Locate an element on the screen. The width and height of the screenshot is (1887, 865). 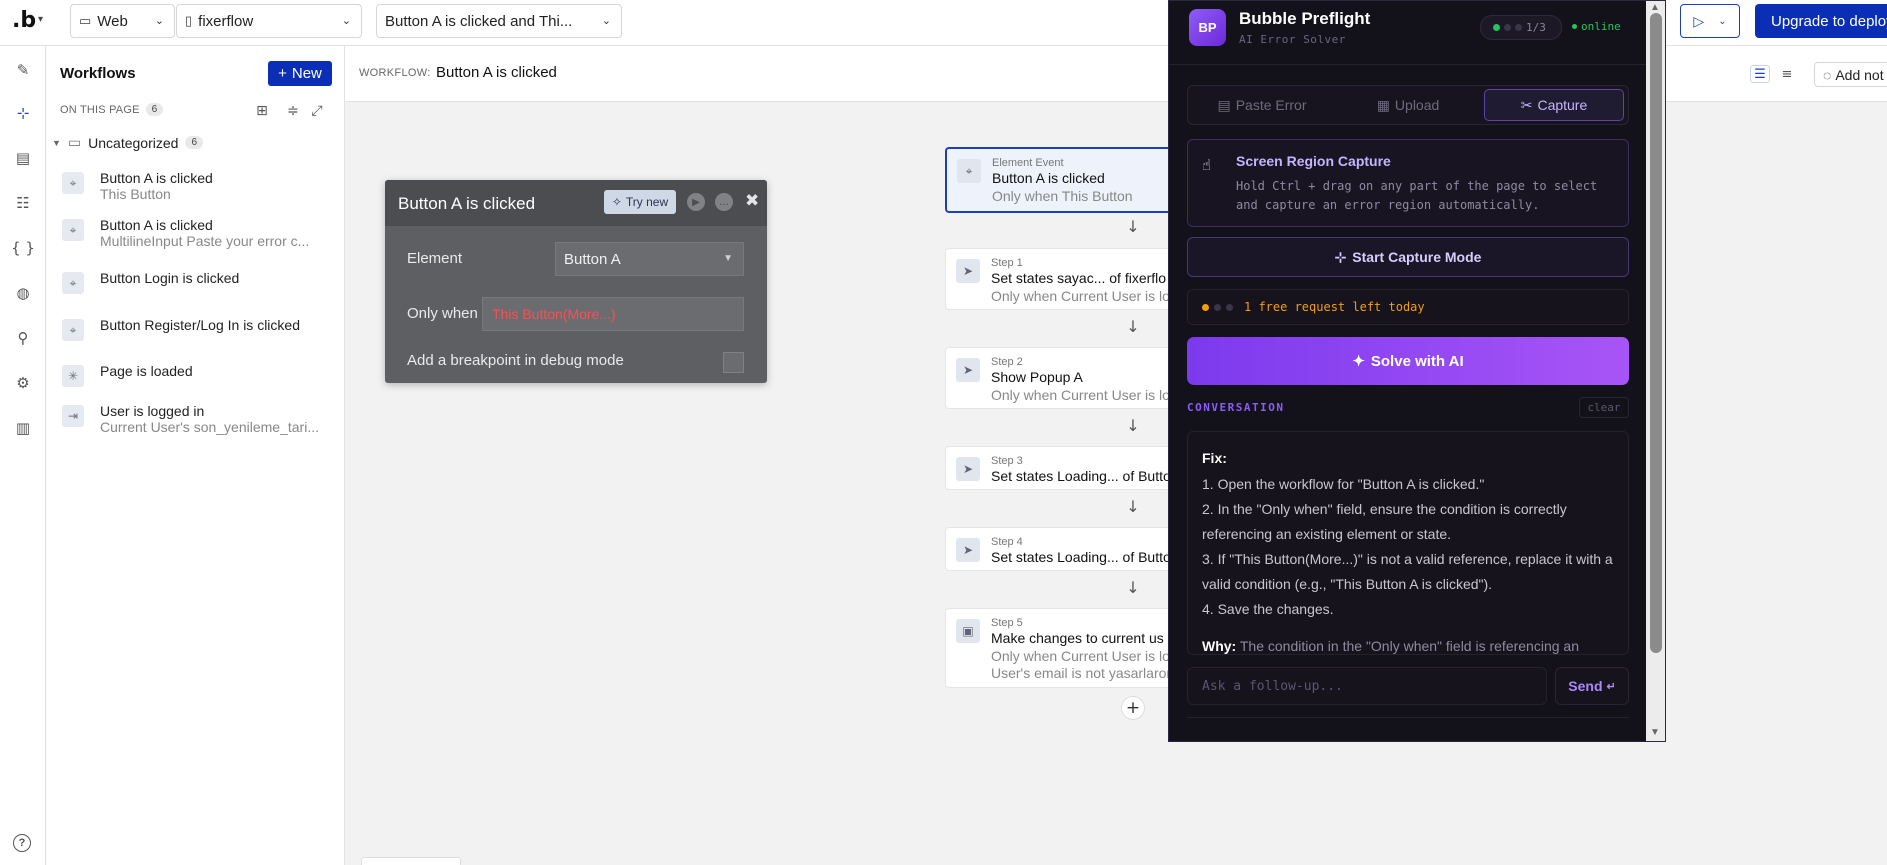
sidebar-title: Workflows is located at coordinates (98, 73).